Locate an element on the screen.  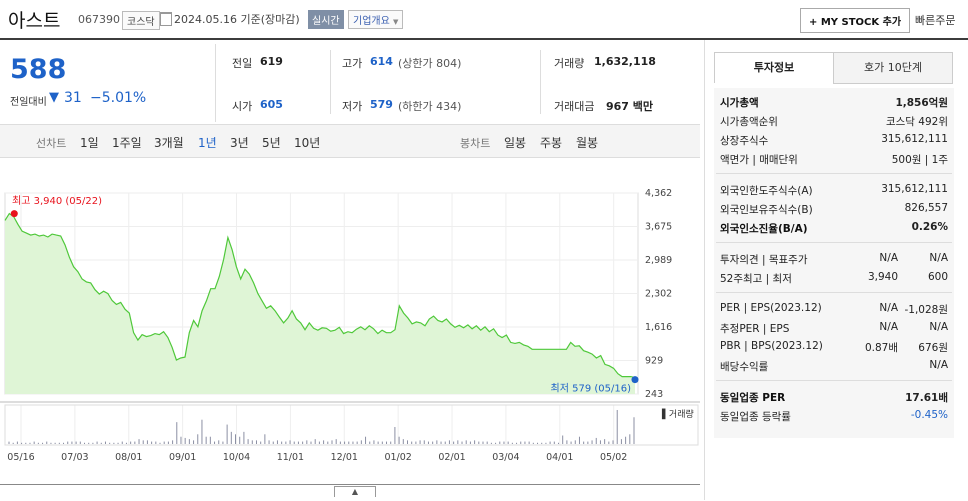
info-row-label: 동일업종 PER is located at coordinates (753, 398).